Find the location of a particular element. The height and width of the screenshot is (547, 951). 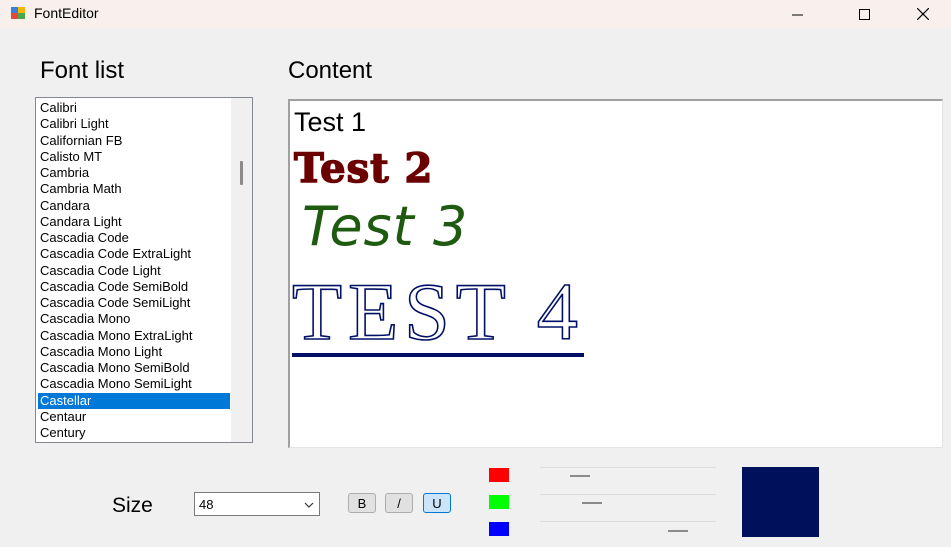

minimize-button is located at coordinates (797, 14).